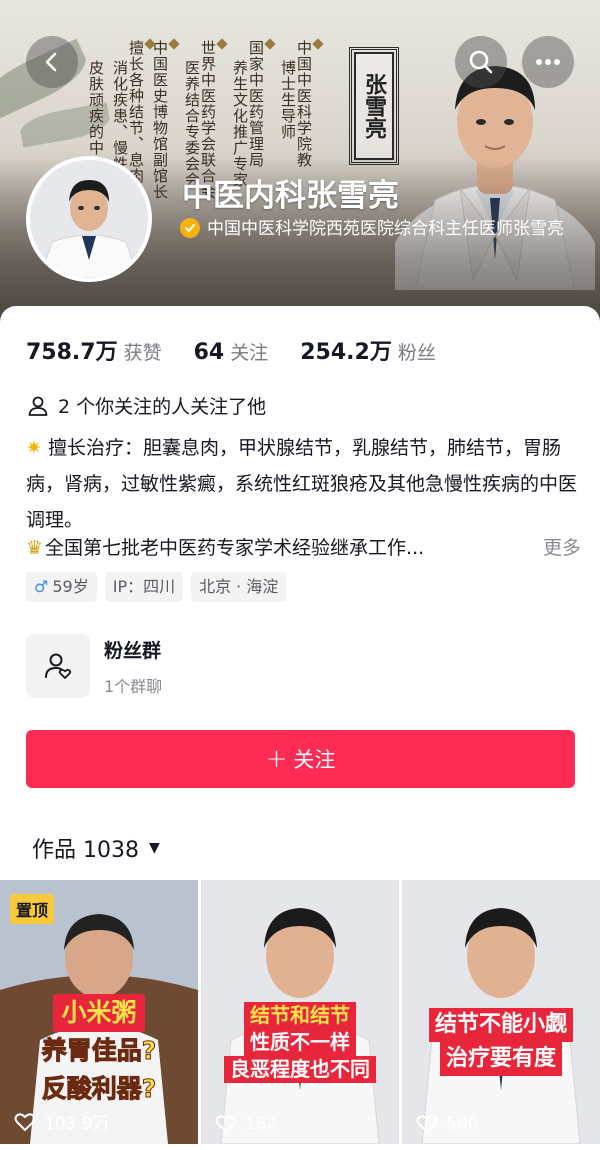  I want to click on likes-value: 500, so click(462, 1124).